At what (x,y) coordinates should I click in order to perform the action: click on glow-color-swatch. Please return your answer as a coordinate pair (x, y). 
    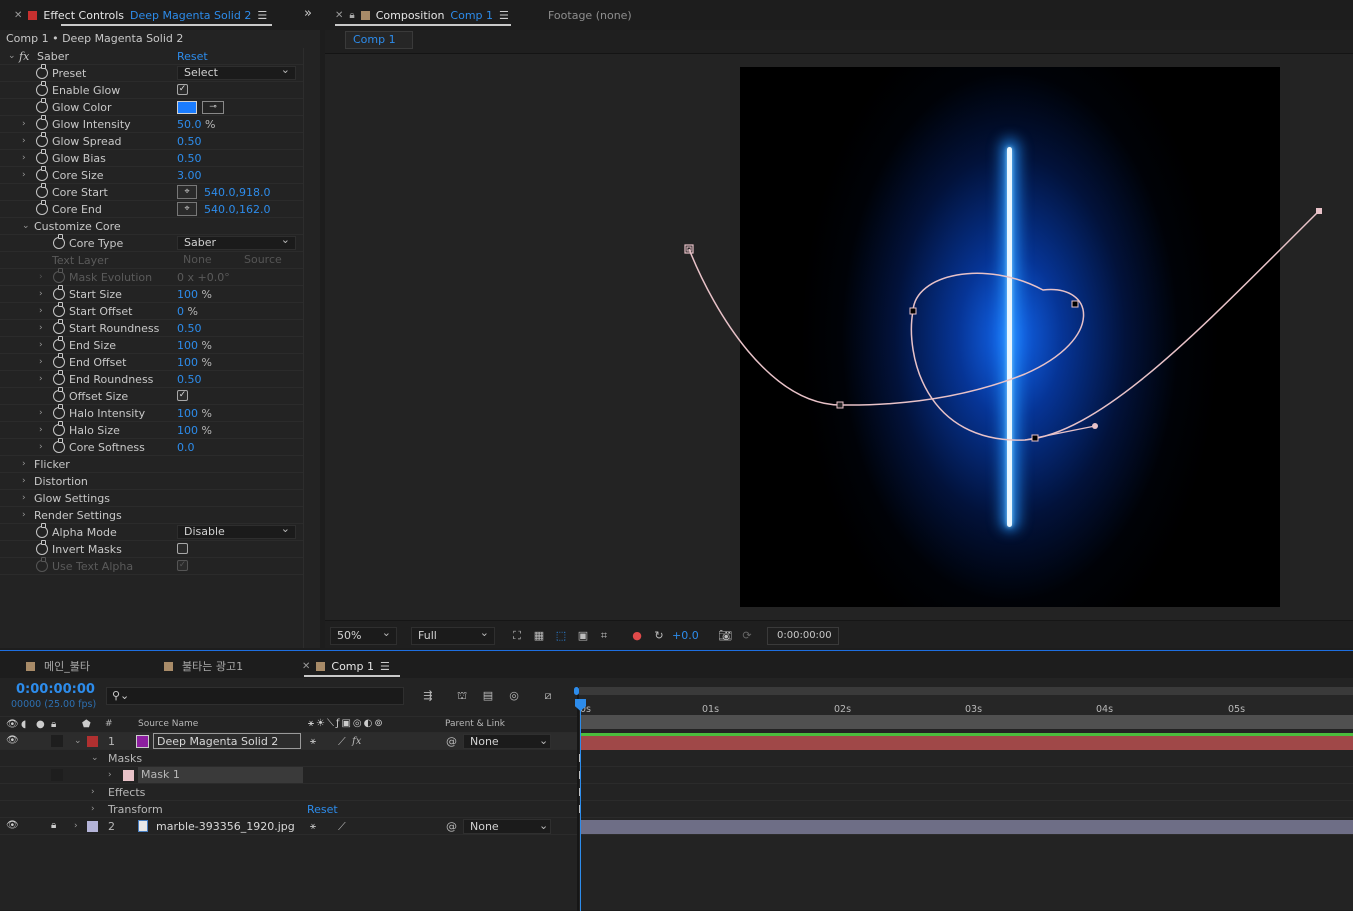
    Looking at the image, I should click on (187, 107).